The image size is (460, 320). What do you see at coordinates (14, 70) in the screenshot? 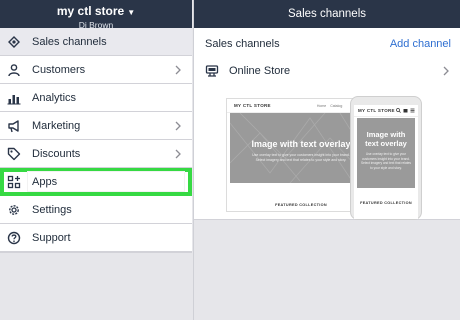
I see `person-icon` at bounding box center [14, 70].